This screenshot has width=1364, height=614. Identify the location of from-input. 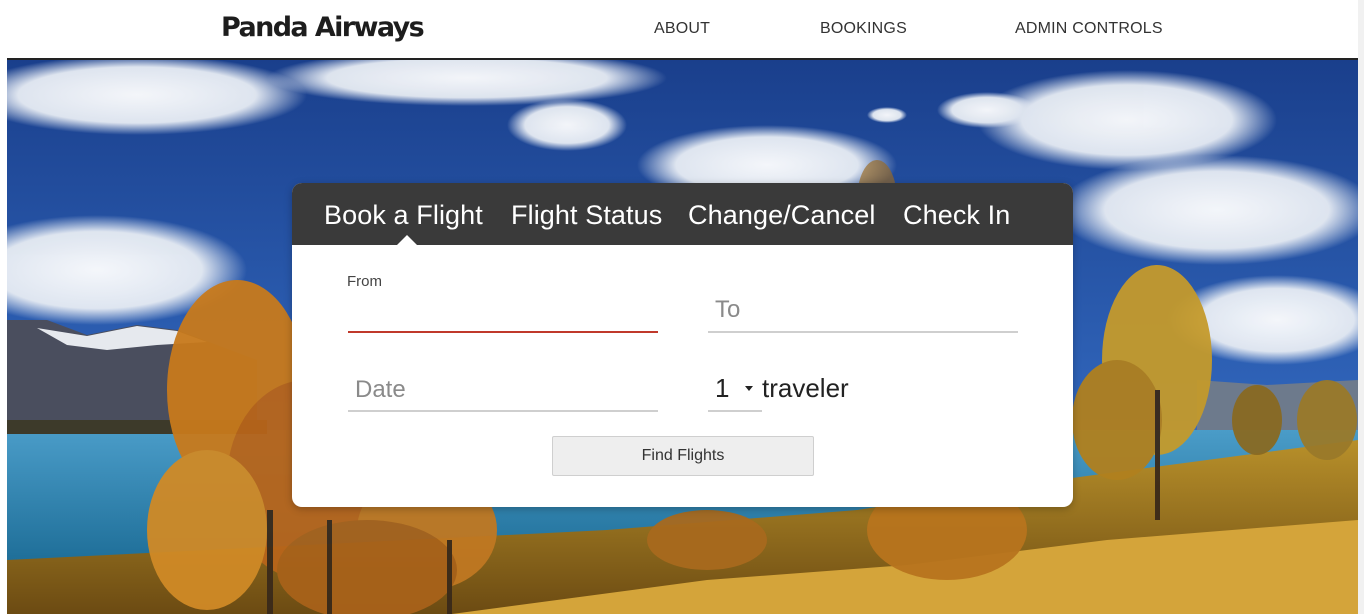
(503, 314).